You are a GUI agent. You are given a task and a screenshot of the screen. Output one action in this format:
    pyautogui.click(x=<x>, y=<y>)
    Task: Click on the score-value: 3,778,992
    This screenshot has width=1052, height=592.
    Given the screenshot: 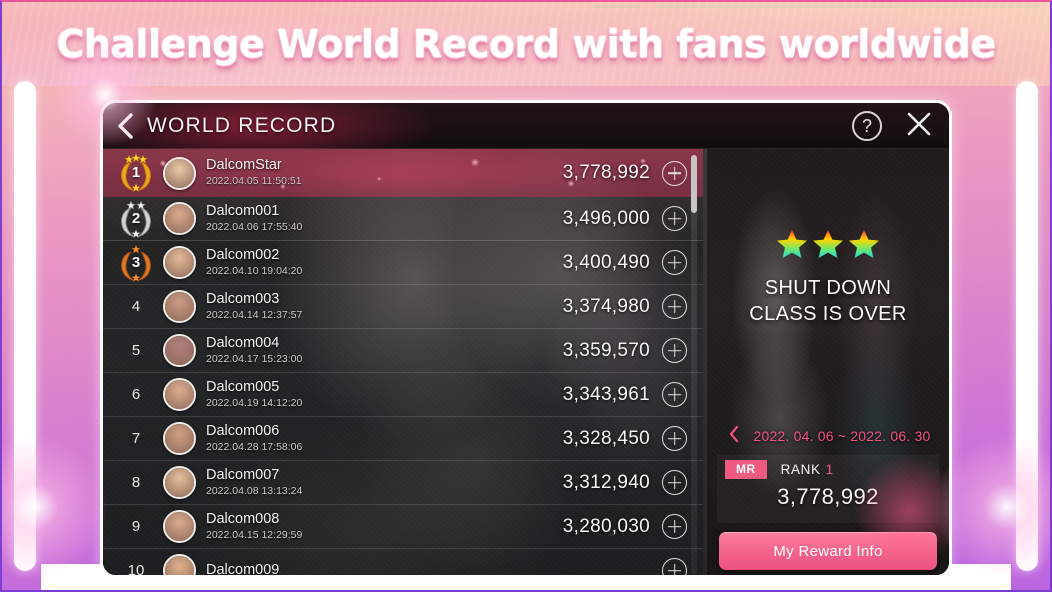 What is the action you would take?
    pyautogui.click(x=606, y=172)
    